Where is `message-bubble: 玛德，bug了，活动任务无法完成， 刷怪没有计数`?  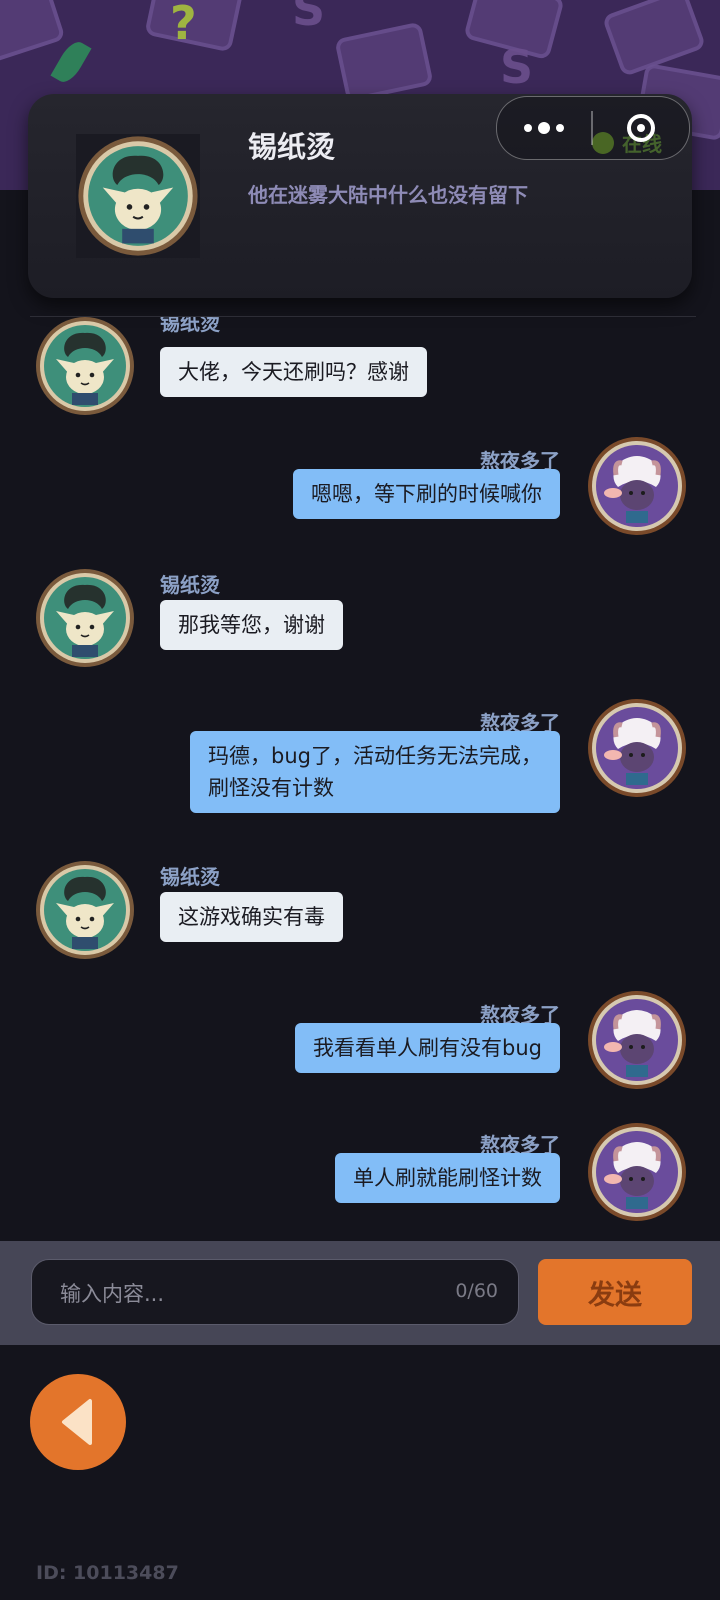
message-bubble: 玛德，bug了，活动任务无法完成， 刷怪没有计数 is located at coordinates (375, 772).